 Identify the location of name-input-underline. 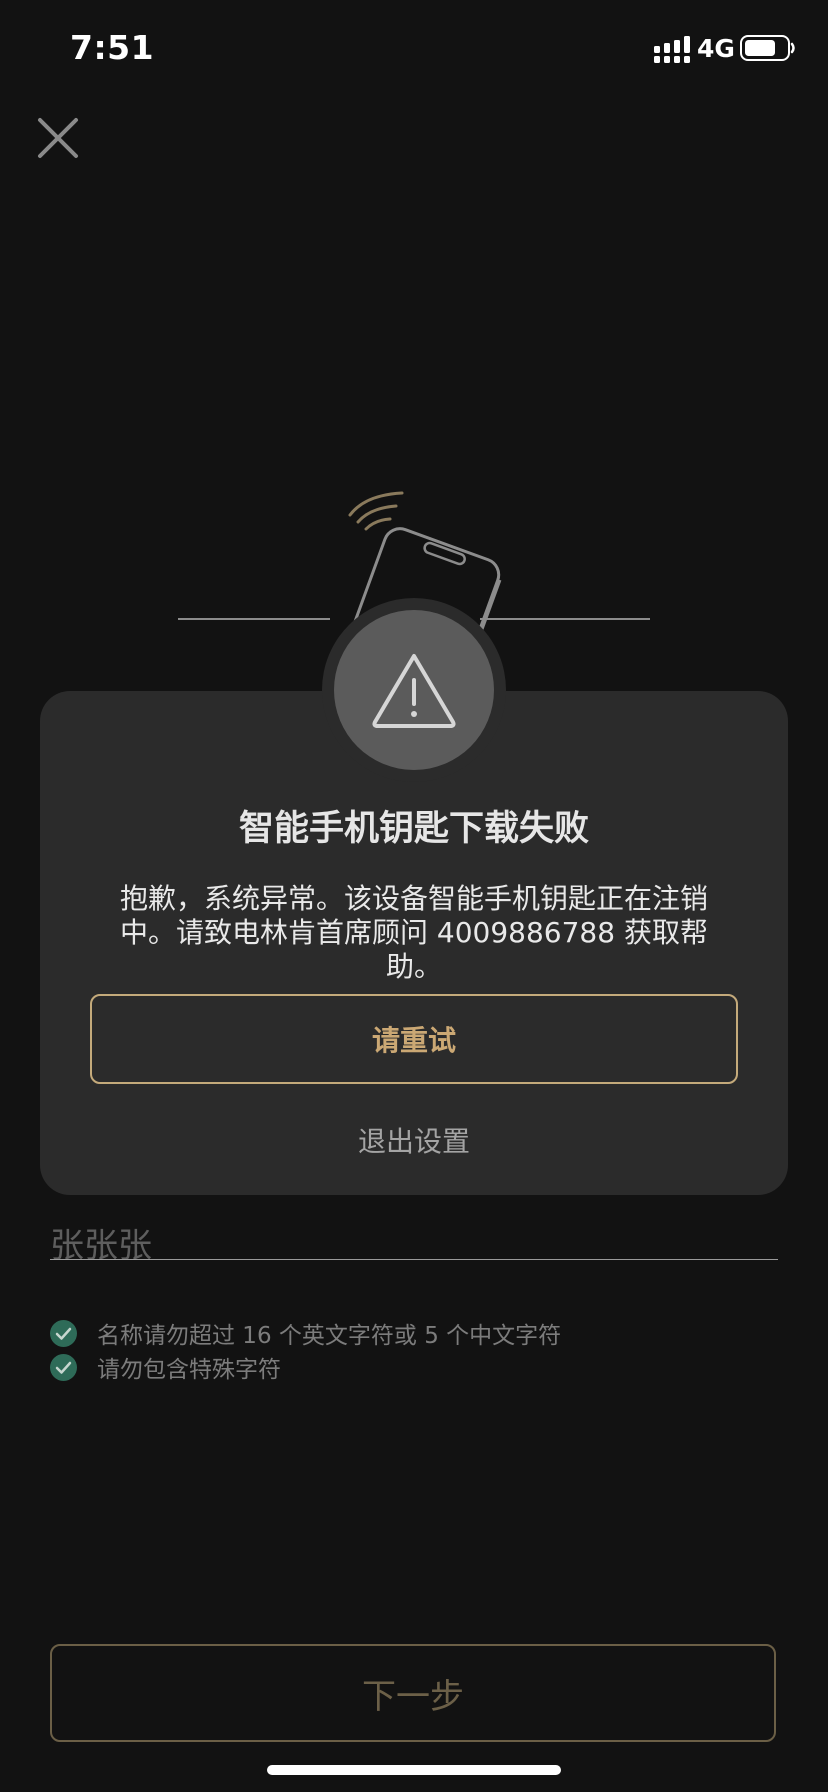
(414, 1259).